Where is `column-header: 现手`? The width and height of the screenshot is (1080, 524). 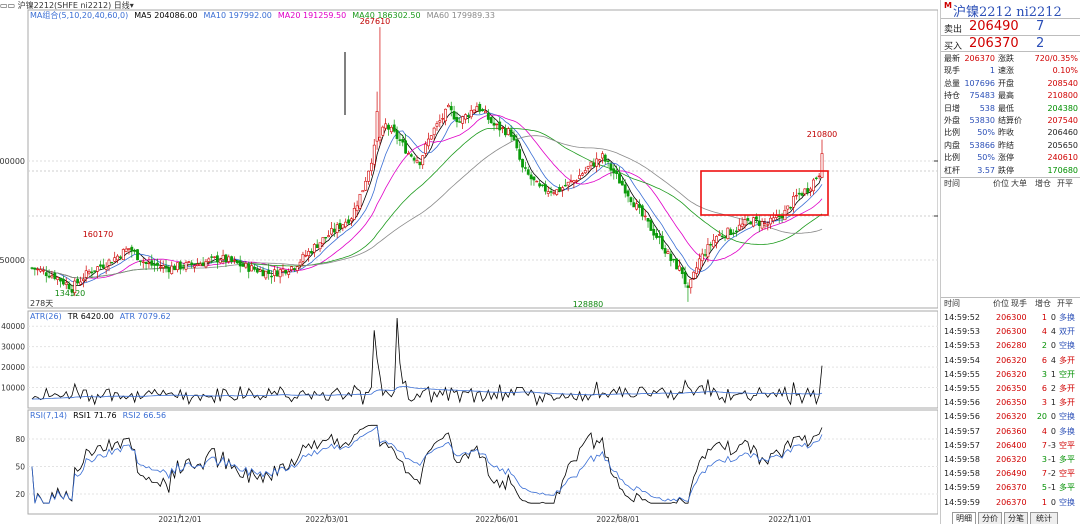
column-header: 现手 is located at coordinates (1019, 303).